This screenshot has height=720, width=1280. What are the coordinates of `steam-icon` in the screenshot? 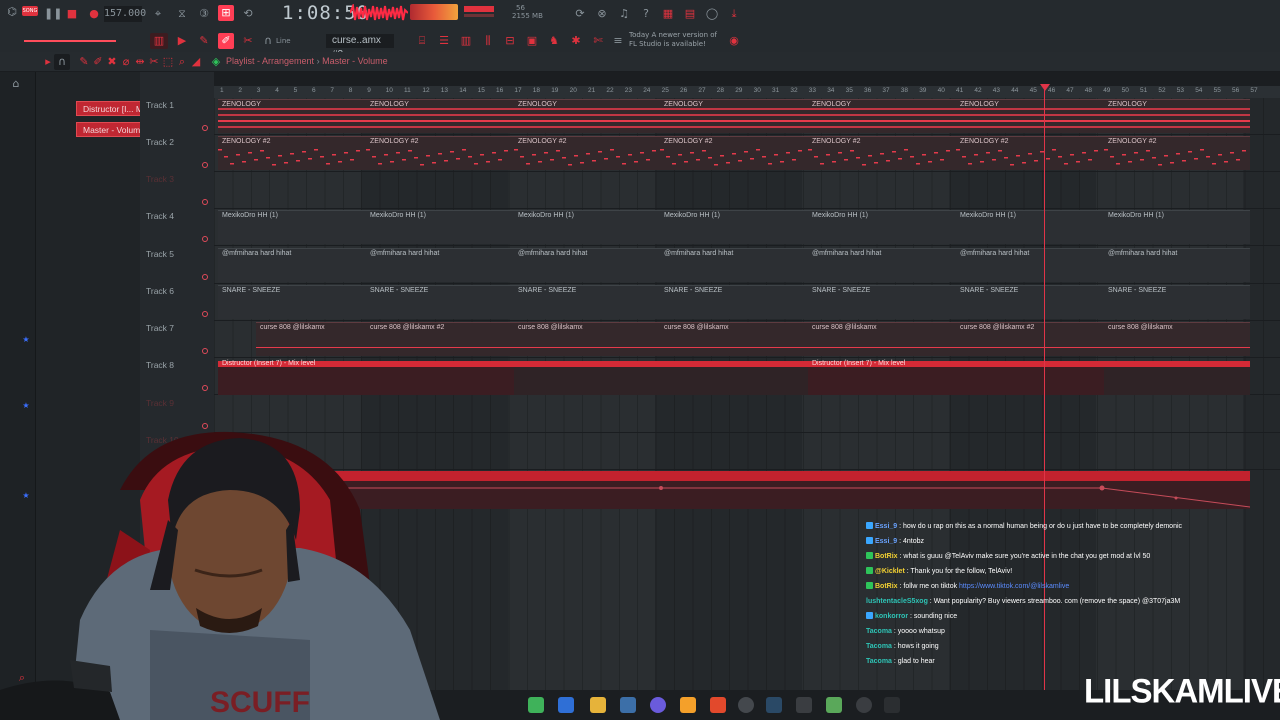 It's located at (774, 705).